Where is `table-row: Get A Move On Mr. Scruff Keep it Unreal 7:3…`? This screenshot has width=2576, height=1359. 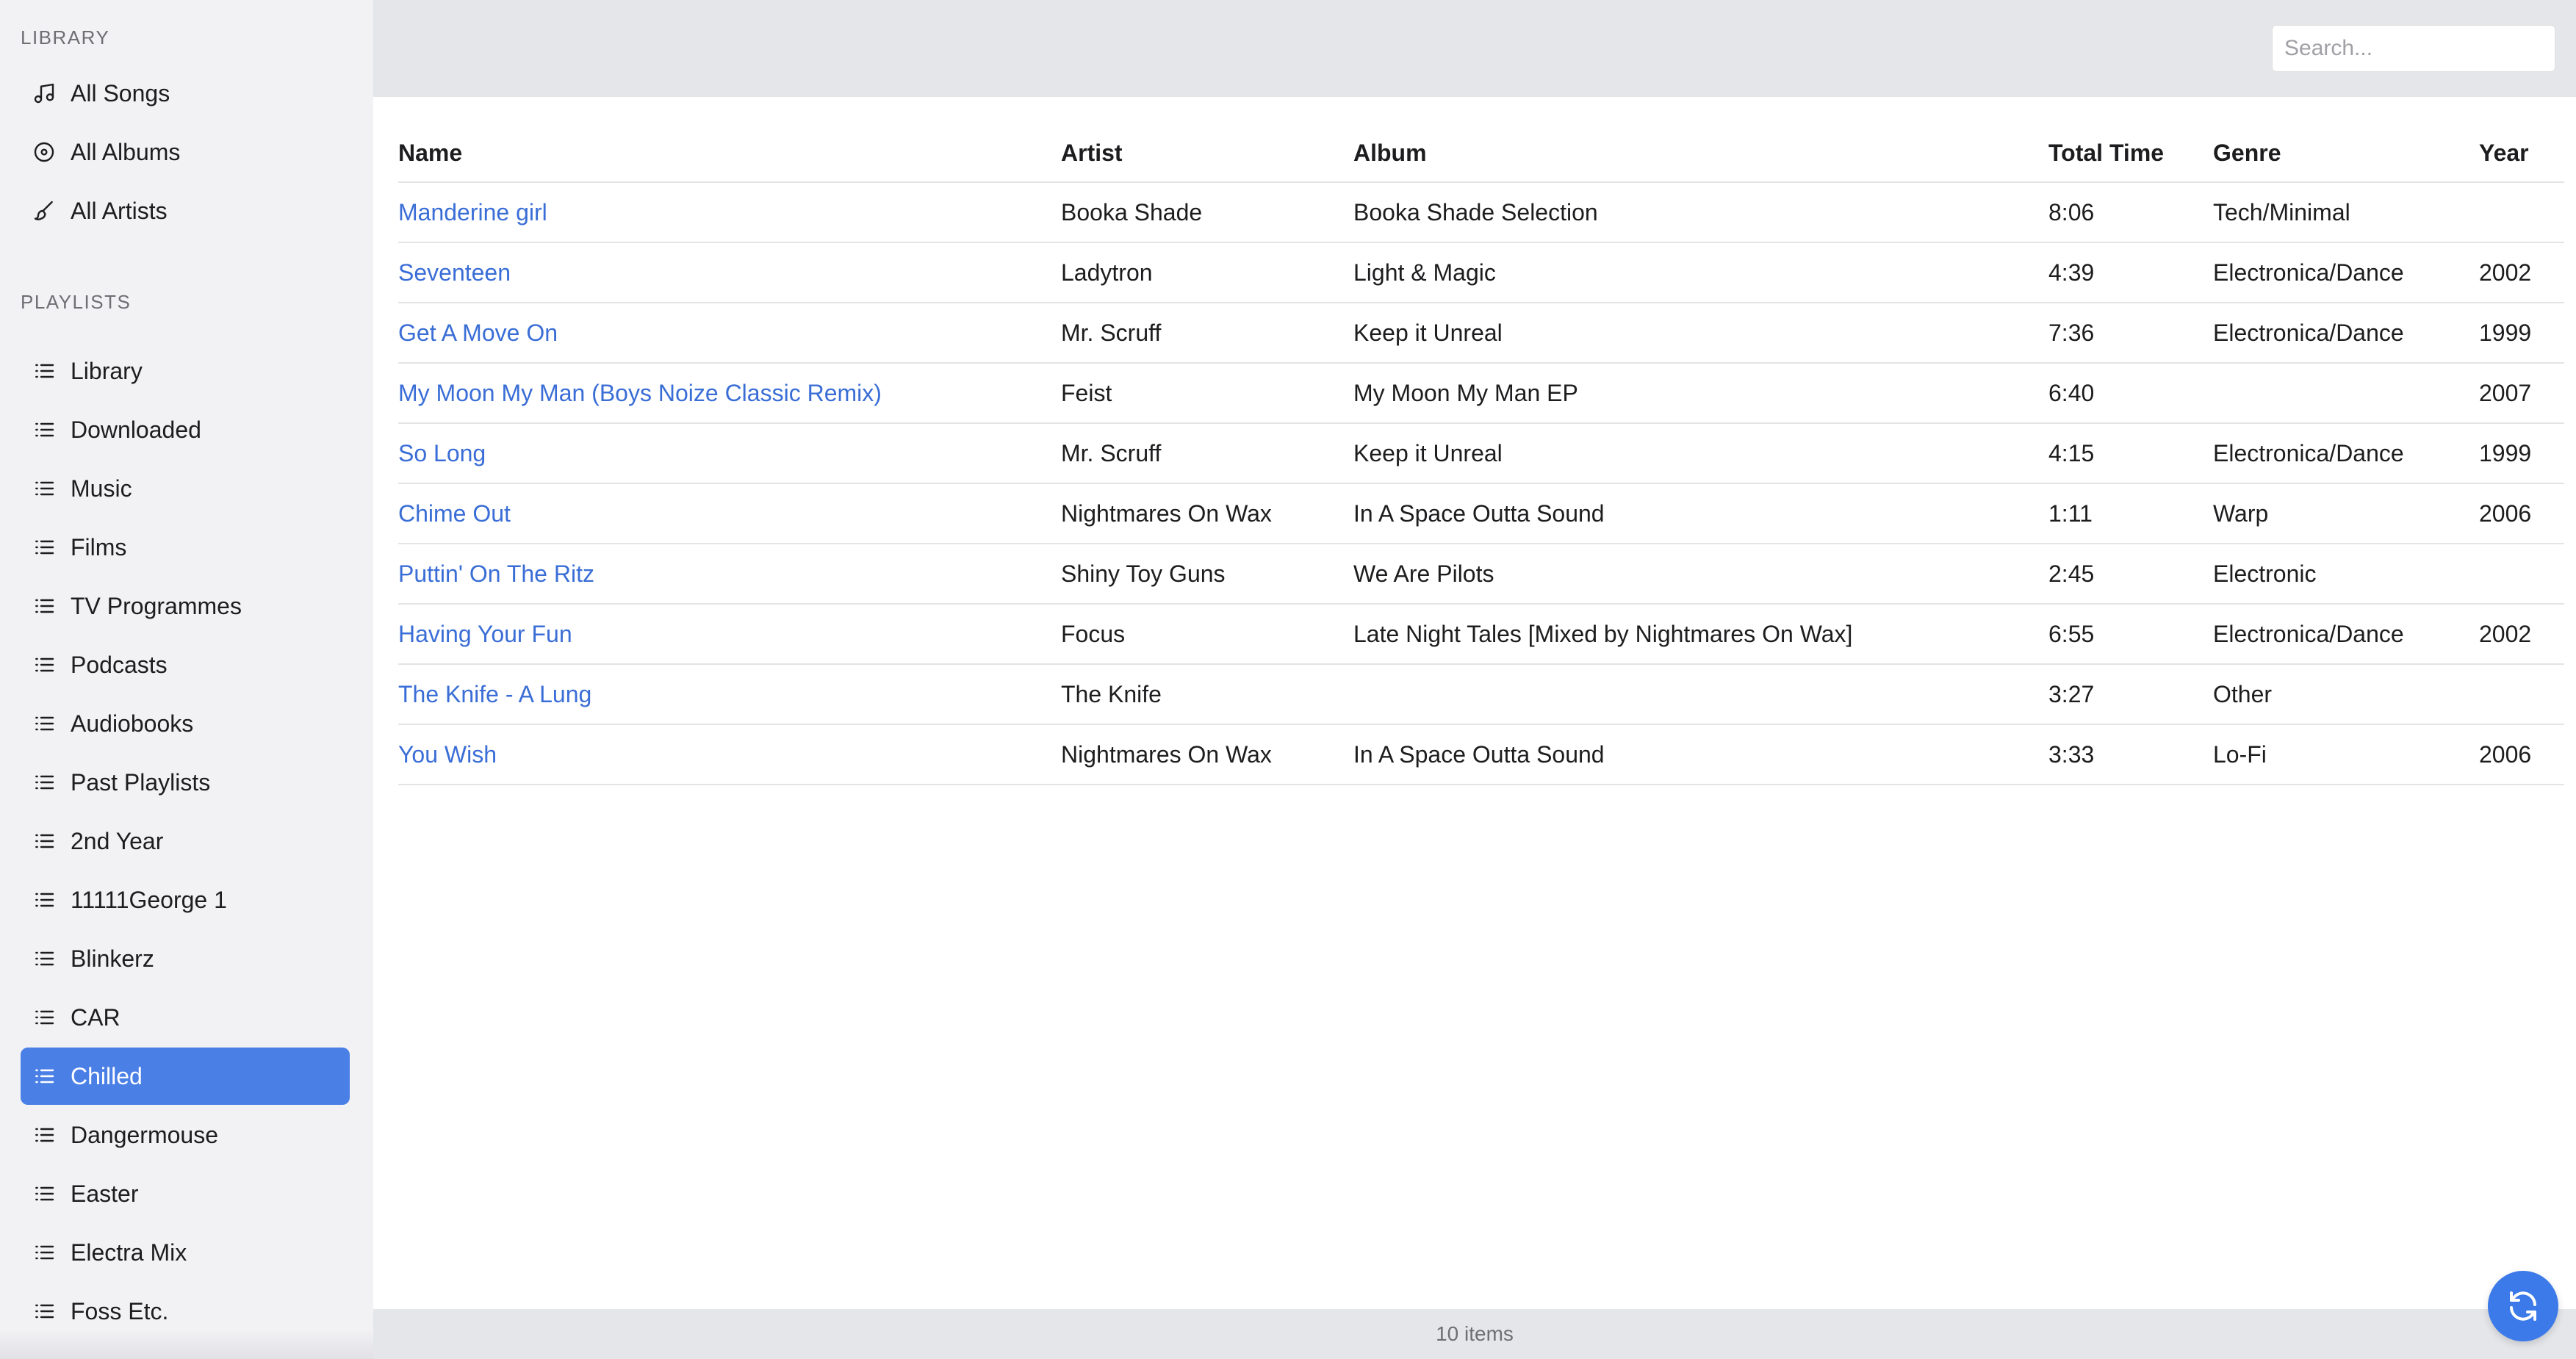 table-row: Get A Move On Mr. Scruff Keep it Unreal 7:3… is located at coordinates (1481, 333).